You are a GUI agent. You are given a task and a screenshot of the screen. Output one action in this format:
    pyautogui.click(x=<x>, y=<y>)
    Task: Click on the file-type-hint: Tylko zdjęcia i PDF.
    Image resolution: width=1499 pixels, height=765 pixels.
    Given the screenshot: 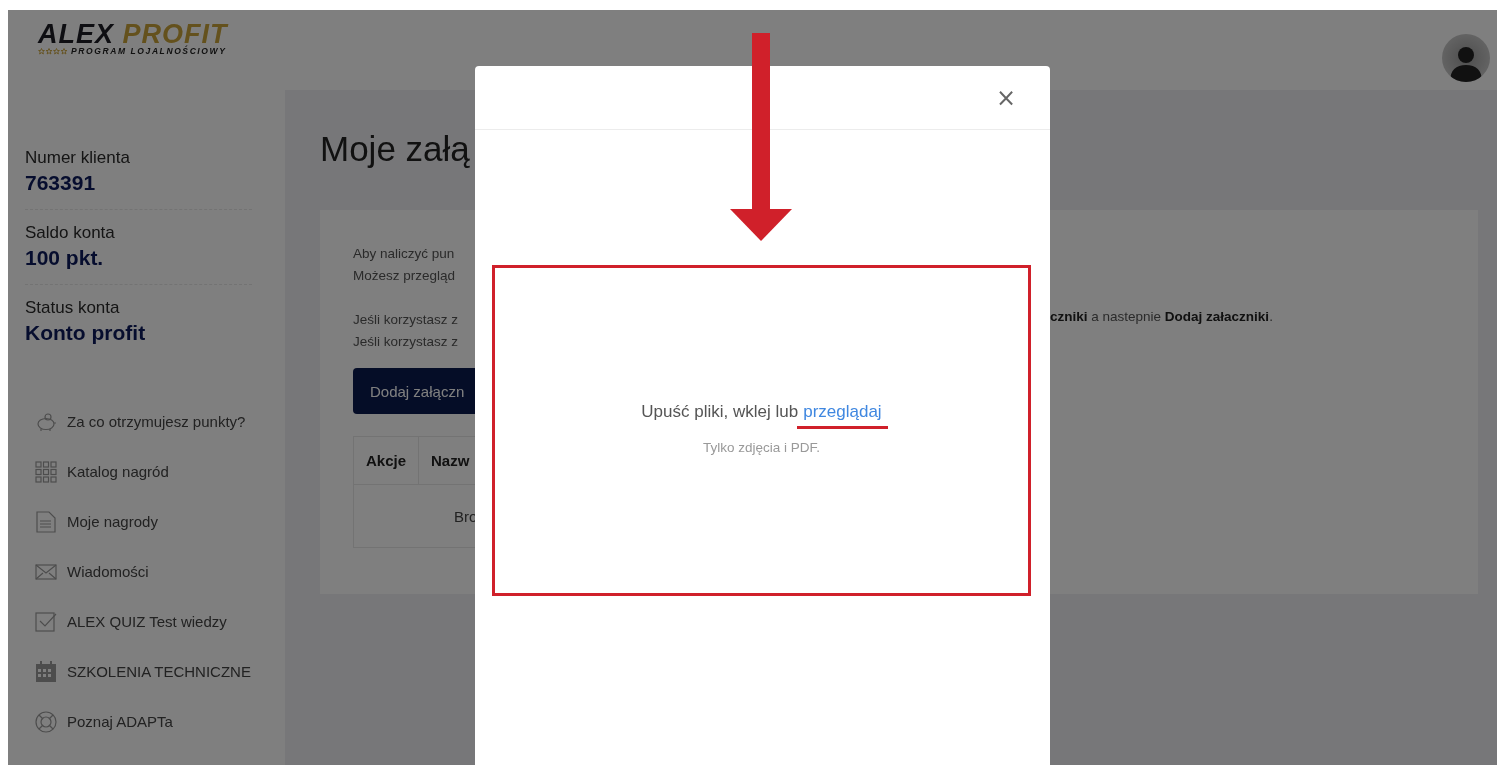 What is the action you would take?
    pyautogui.click(x=761, y=447)
    